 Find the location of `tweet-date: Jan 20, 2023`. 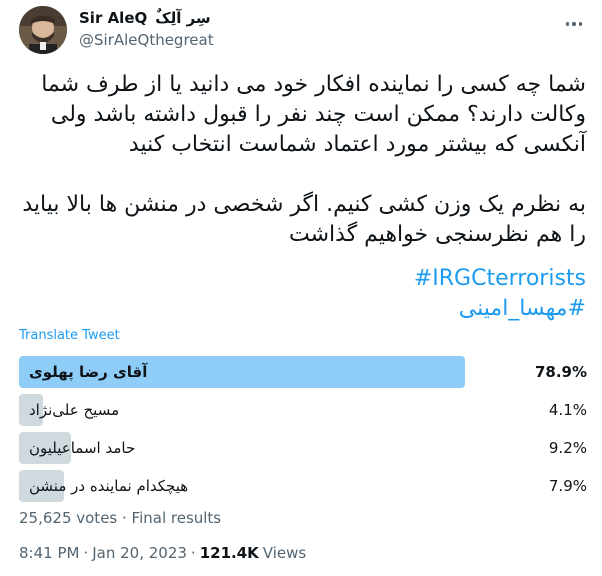

tweet-date: Jan 20, 2023 is located at coordinates (139, 553).